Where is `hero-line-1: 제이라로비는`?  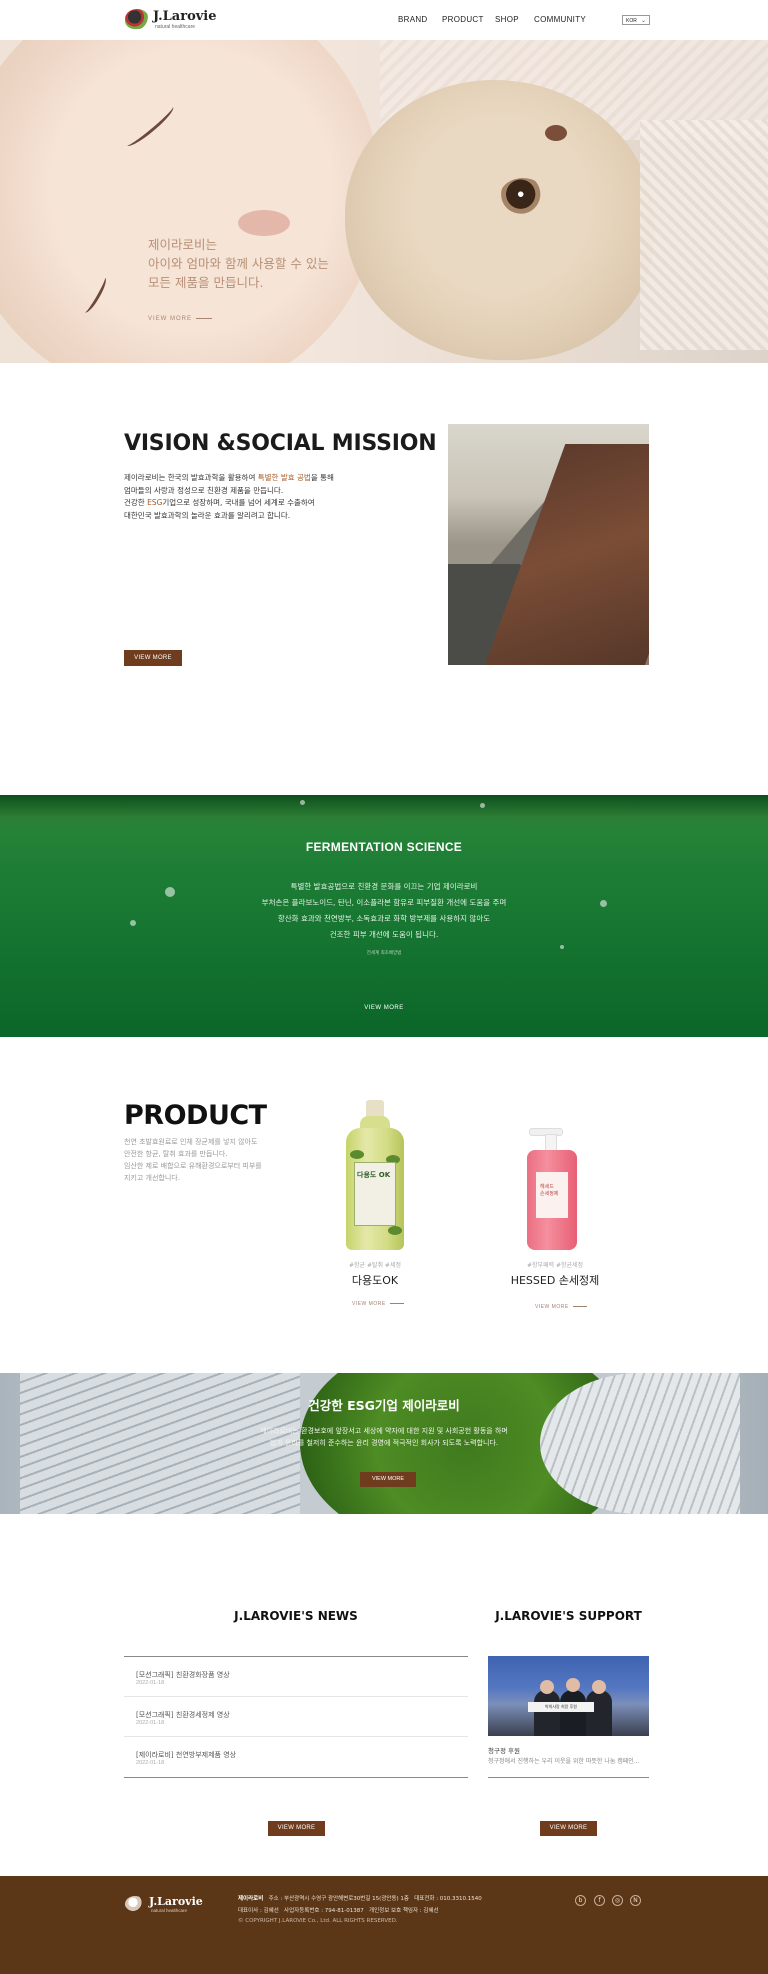 hero-line-1: 제이라로비는 is located at coordinates (183, 244).